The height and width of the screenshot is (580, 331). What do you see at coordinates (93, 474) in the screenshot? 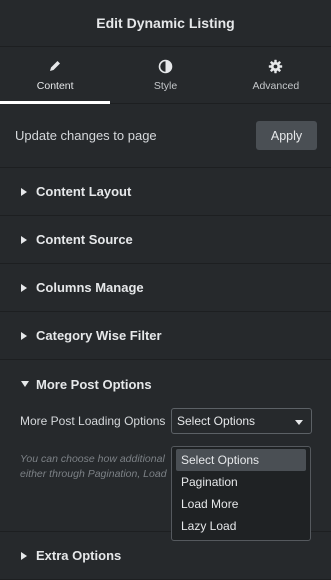
I see `help-line: either through Pagination, Load` at bounding box center [93, 474].